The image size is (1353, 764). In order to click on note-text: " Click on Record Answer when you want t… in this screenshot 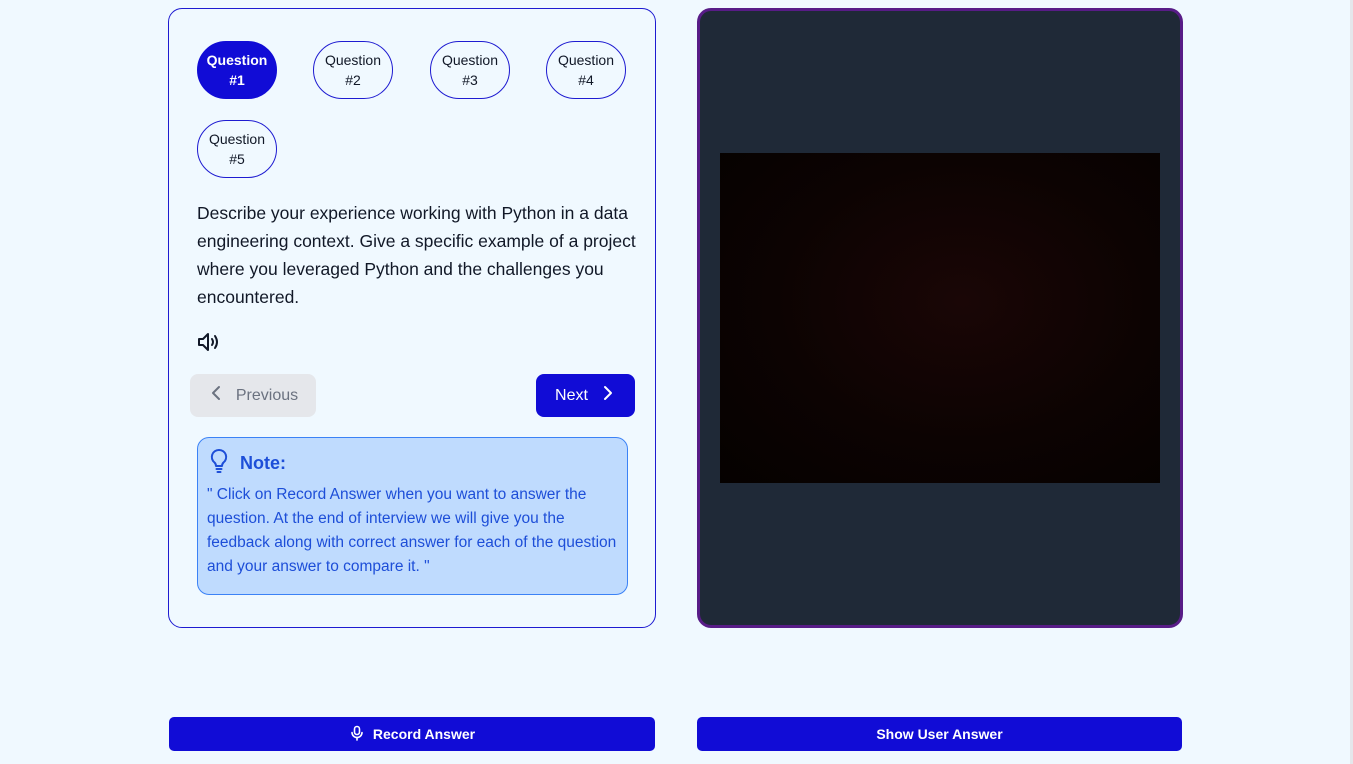, I will do `click(412, 530)`.